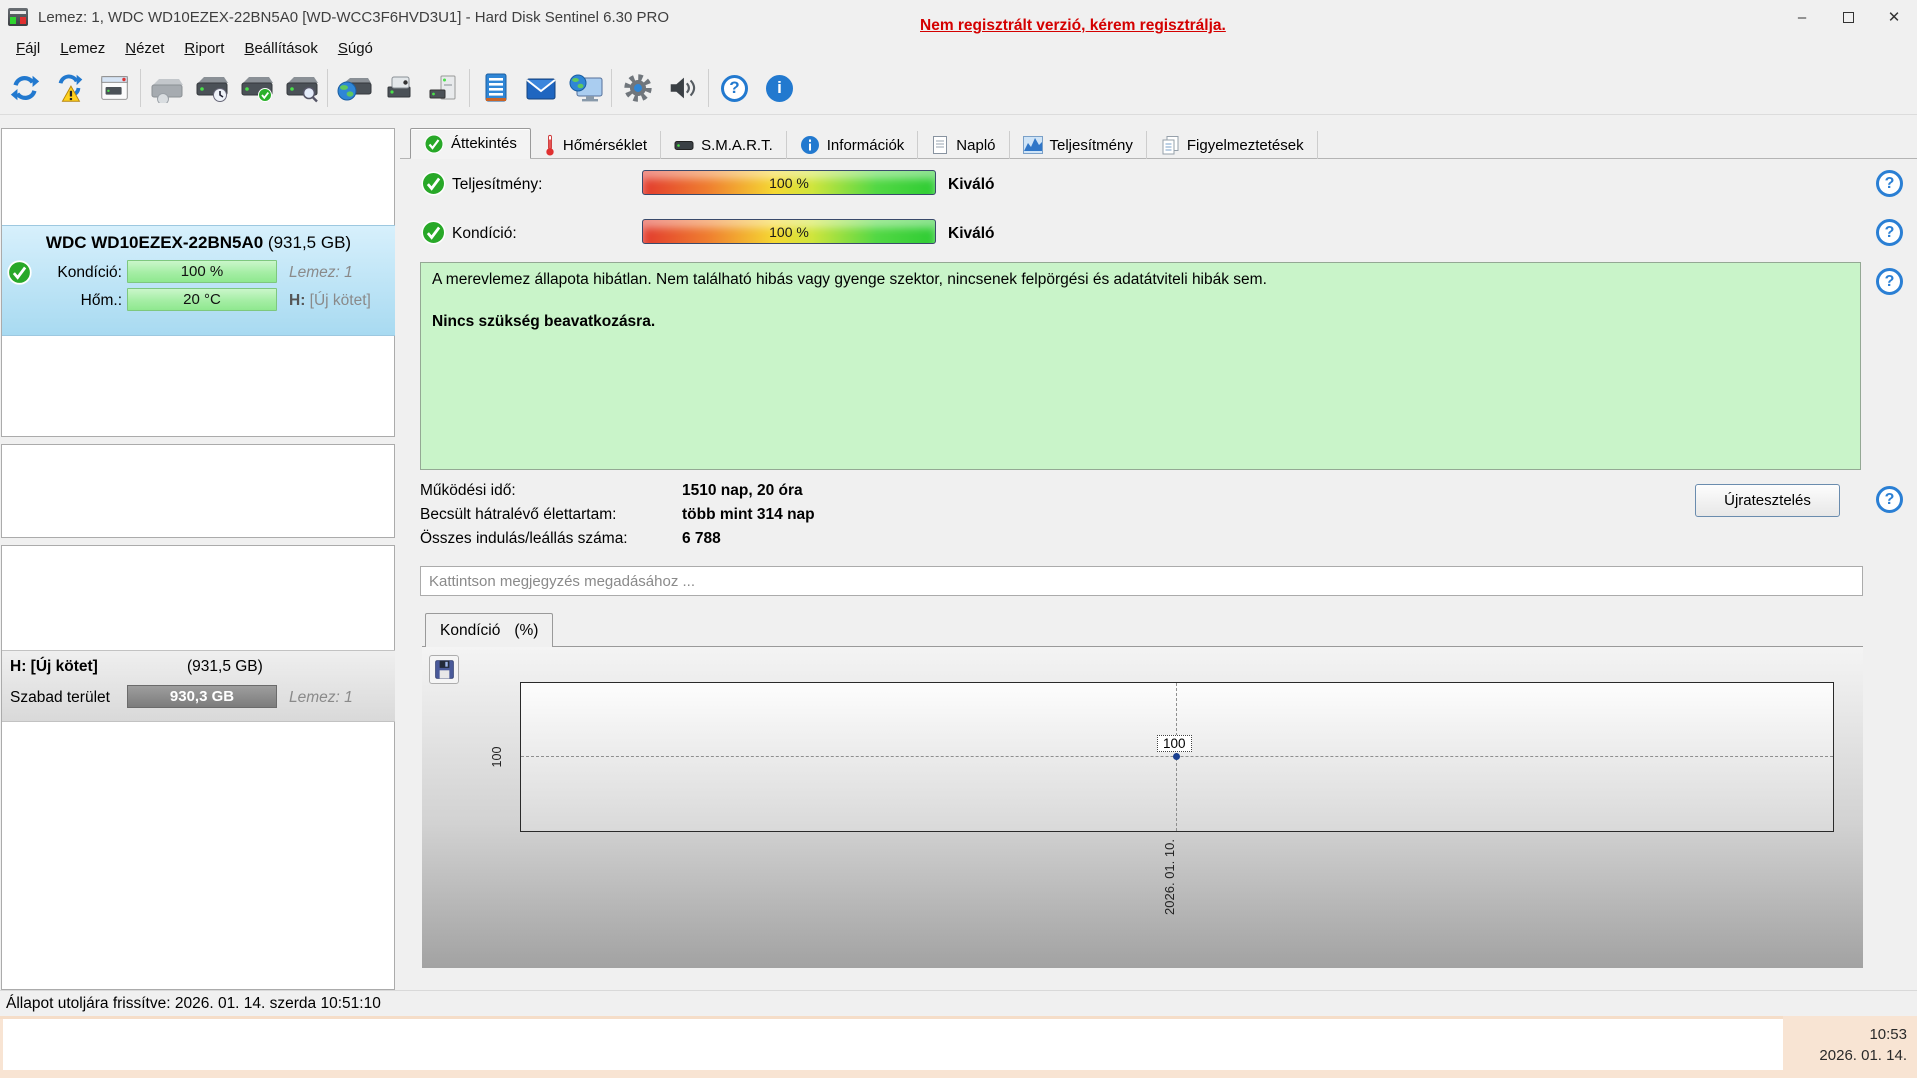  Describe the element at coordinates (470, 630) in the screenshot. I see `chart-tab-label: Kondíció` at that location.